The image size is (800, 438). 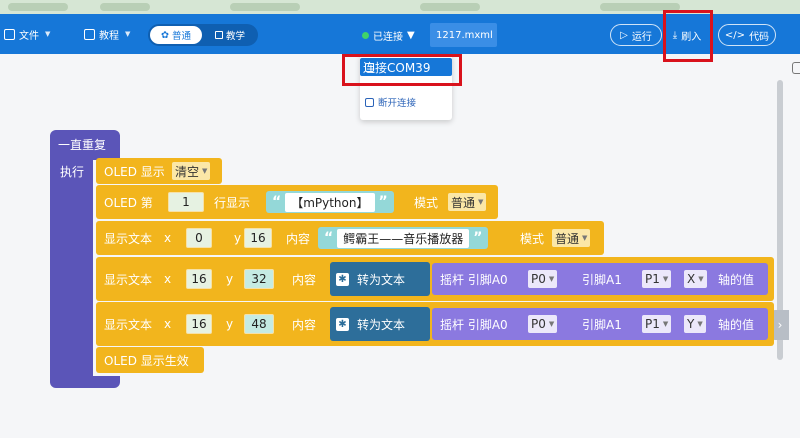 What do you see at coordinates (695, 279) in the screenshot?
I see `axis-dropdown: X ▼` at bounding box center [695, 279].